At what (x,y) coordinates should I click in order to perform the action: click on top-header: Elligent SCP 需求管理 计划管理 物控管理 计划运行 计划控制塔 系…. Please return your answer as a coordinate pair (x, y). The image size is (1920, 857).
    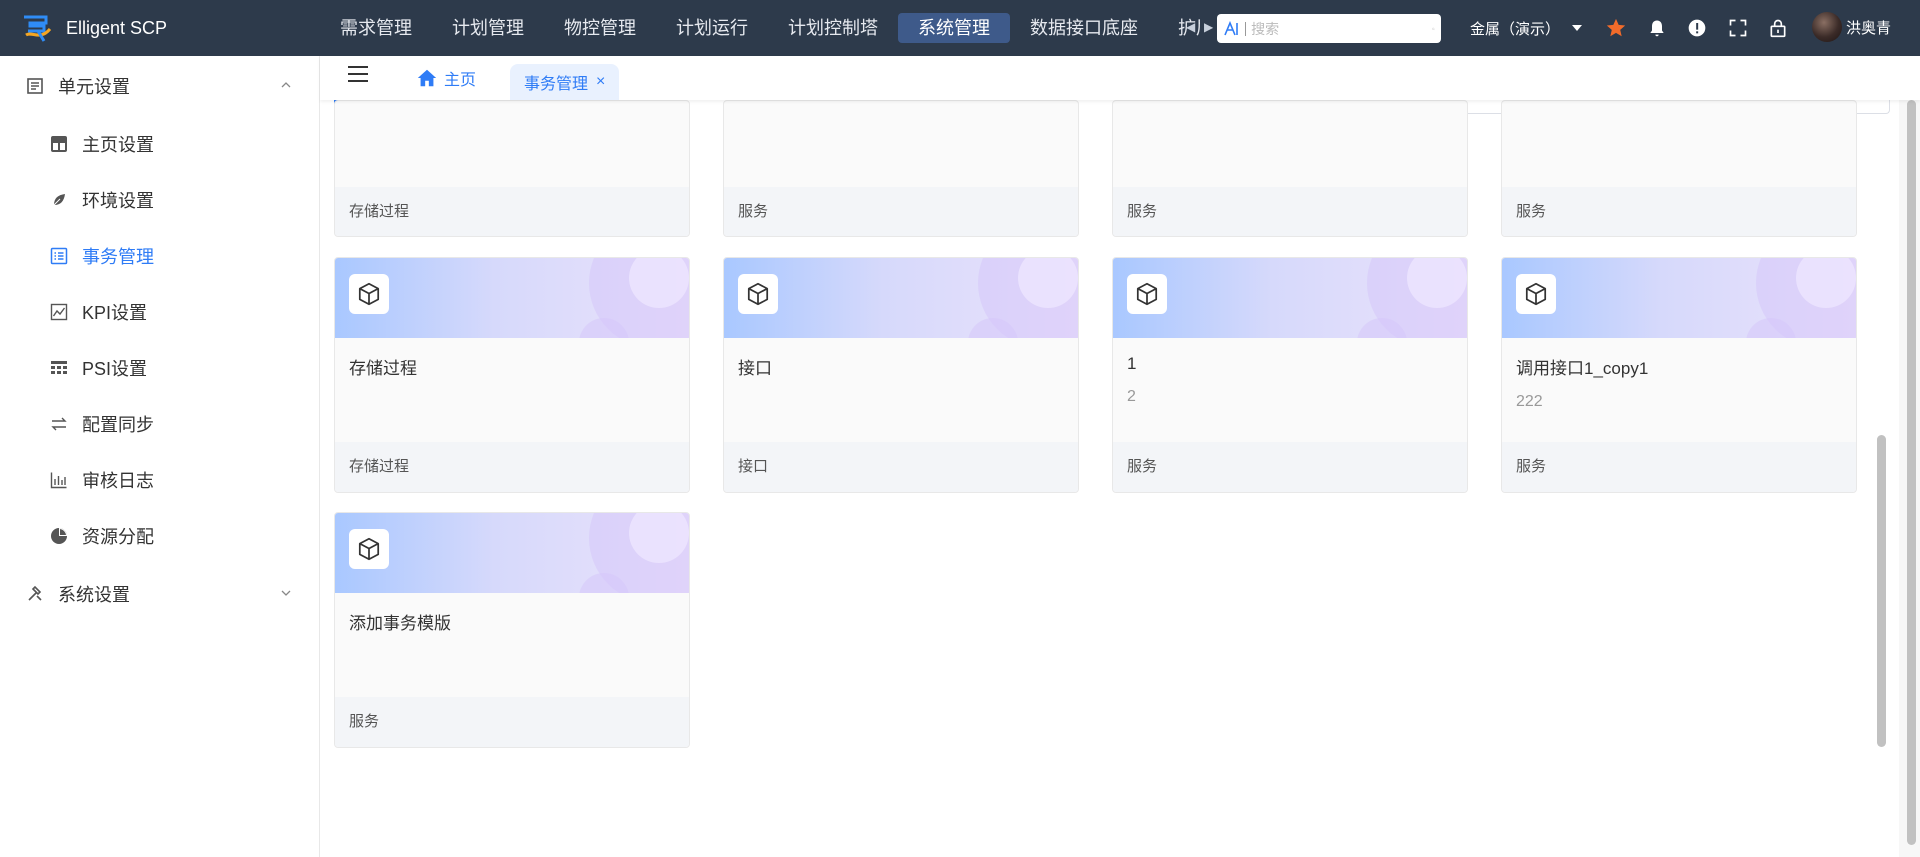
    Looking at the image, I should click on (960, 28).